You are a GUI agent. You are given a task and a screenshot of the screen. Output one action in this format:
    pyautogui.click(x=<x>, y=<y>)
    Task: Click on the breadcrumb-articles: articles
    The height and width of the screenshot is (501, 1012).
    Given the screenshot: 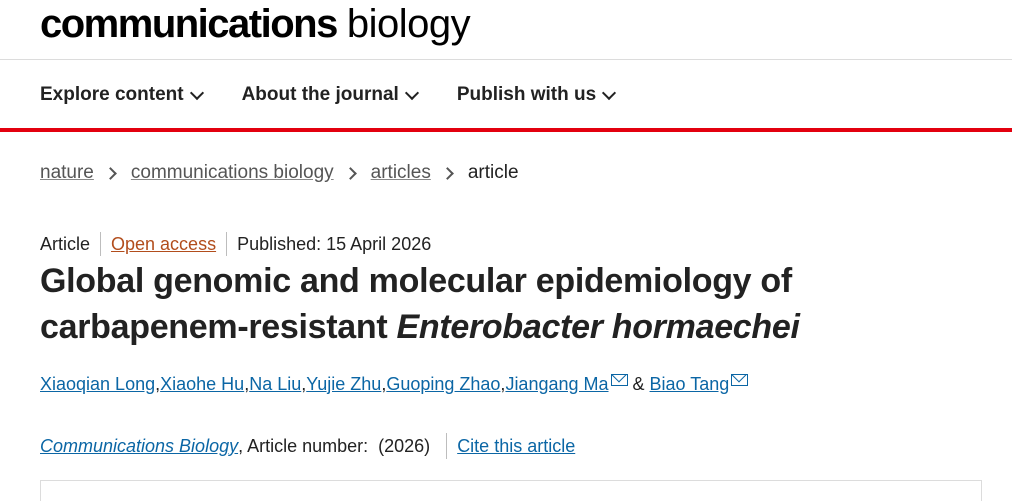 What is the action you would take?
    pyautogui.click(x=401, y=173)
    